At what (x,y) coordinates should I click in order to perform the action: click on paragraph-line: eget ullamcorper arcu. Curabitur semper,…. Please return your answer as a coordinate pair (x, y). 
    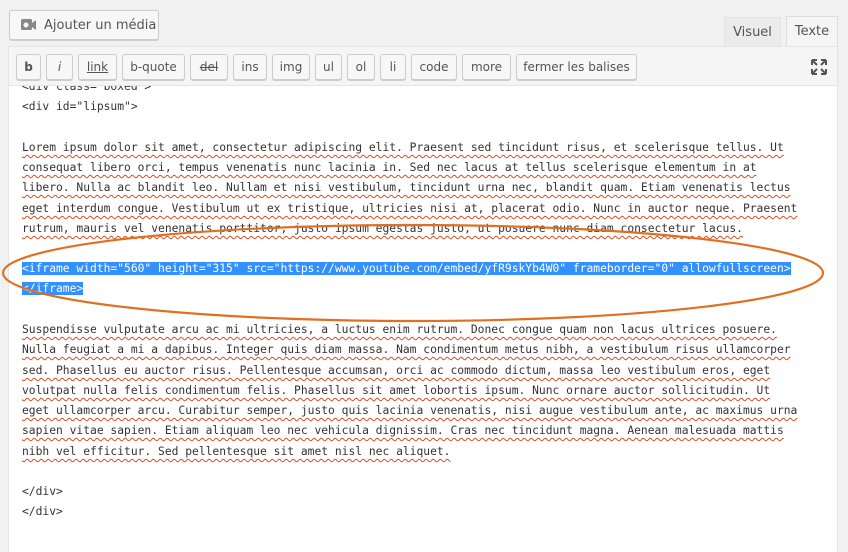
    Looking at the image, I should click on (410, 410).